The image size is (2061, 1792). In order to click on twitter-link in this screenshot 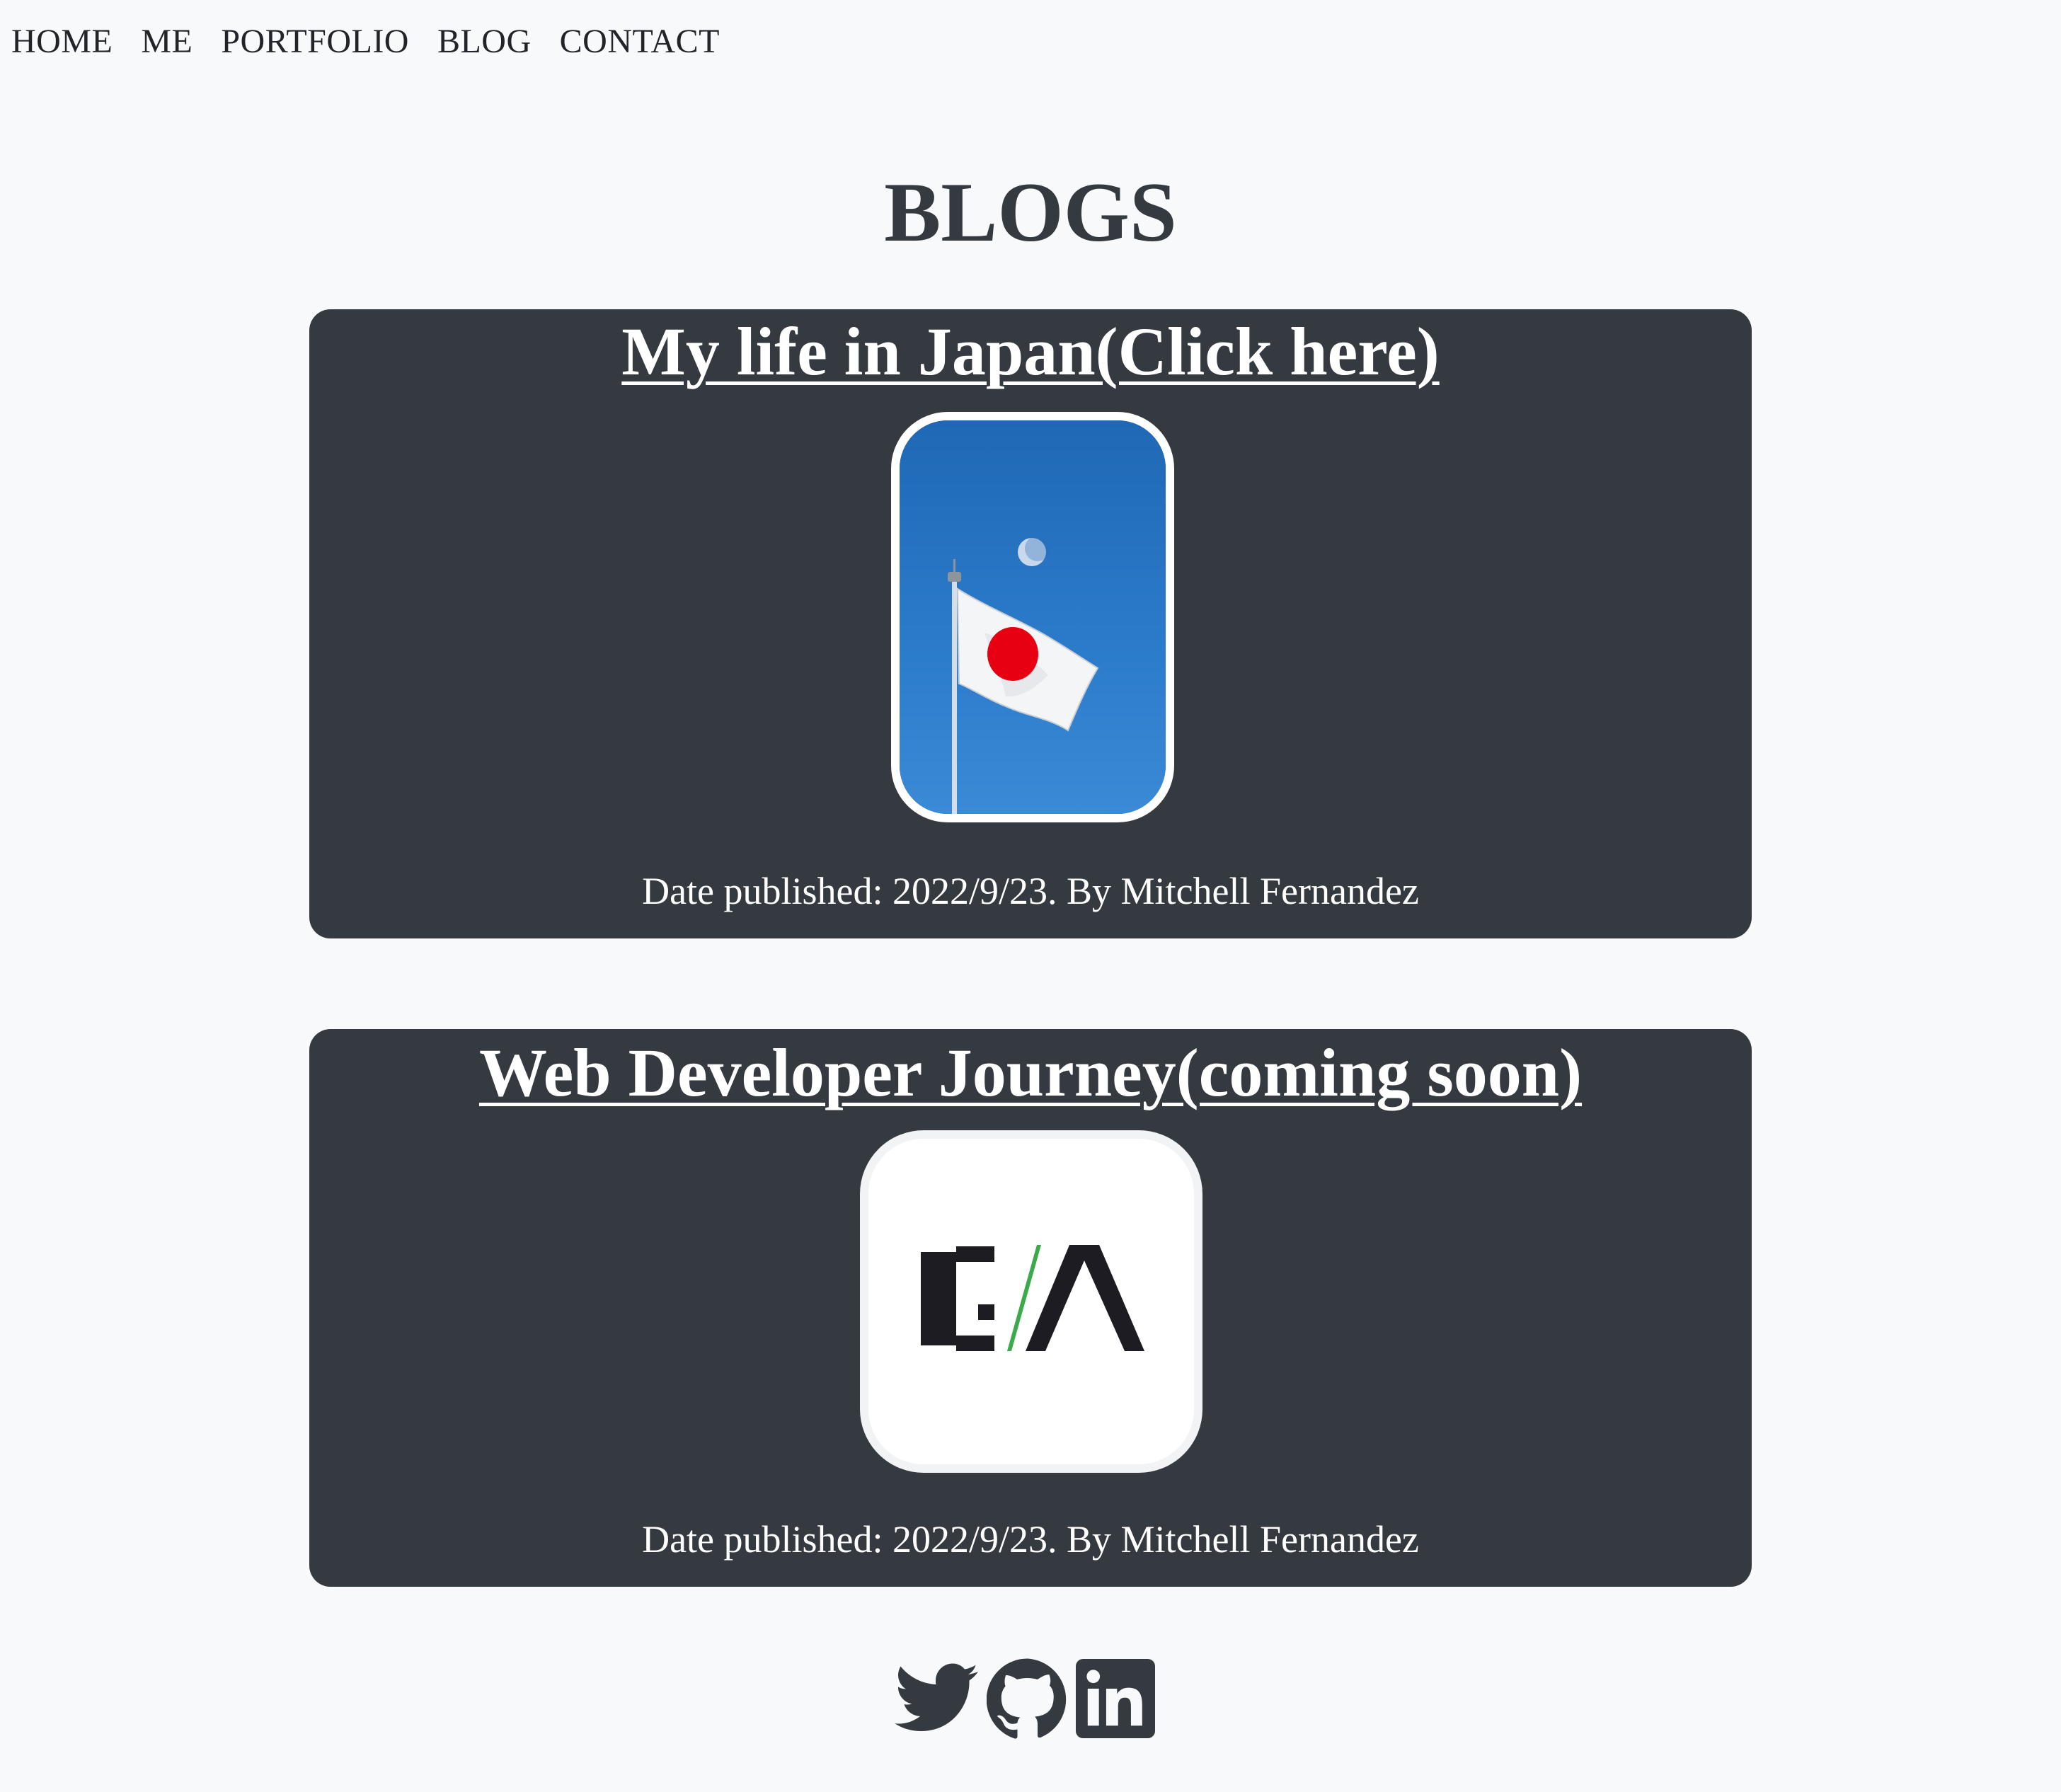, I will do `click(937, 1699)`.